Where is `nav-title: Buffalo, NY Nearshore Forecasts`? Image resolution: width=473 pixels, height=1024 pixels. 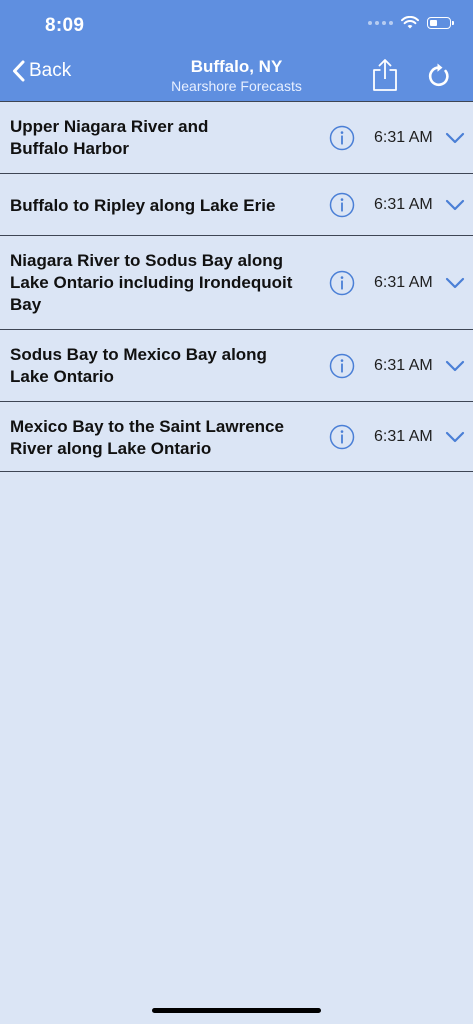 nav-title: Buffalo, NY Nearshore Forecasts is located at coordinates (236, 76).